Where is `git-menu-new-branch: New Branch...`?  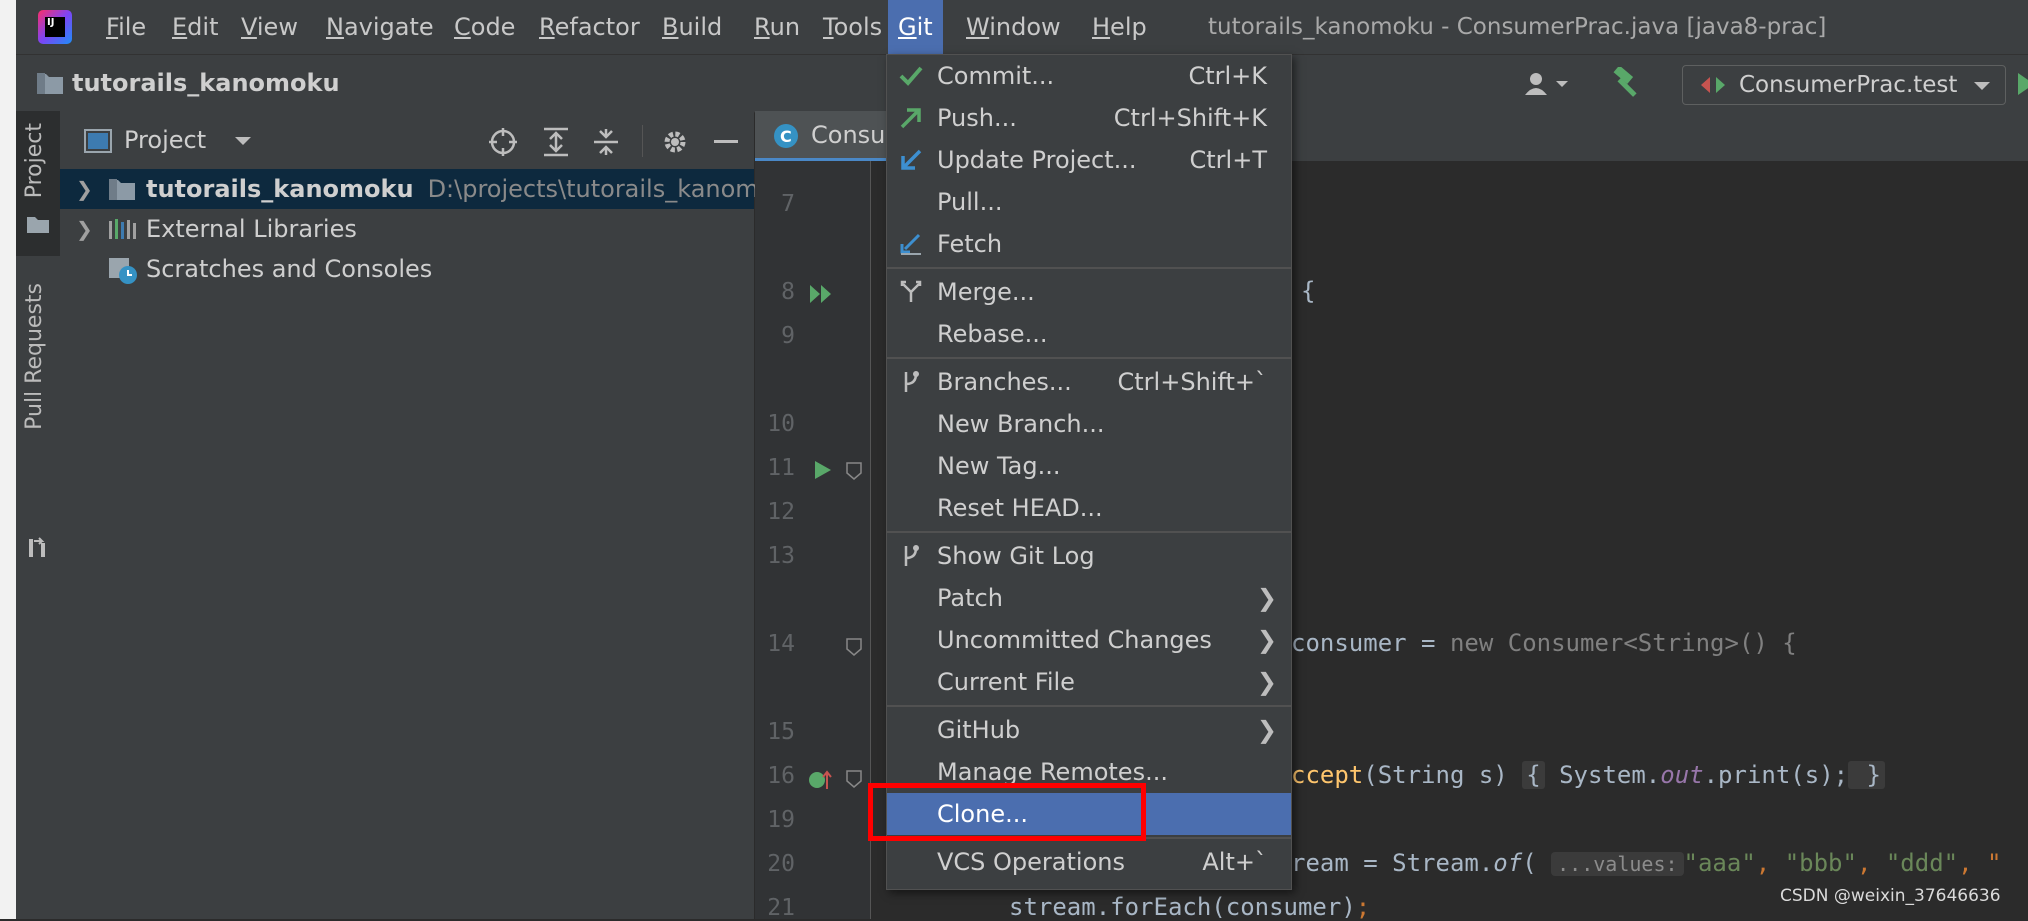 git-menu-new-branch: New Branch... is located at coordinates (1089, 424).